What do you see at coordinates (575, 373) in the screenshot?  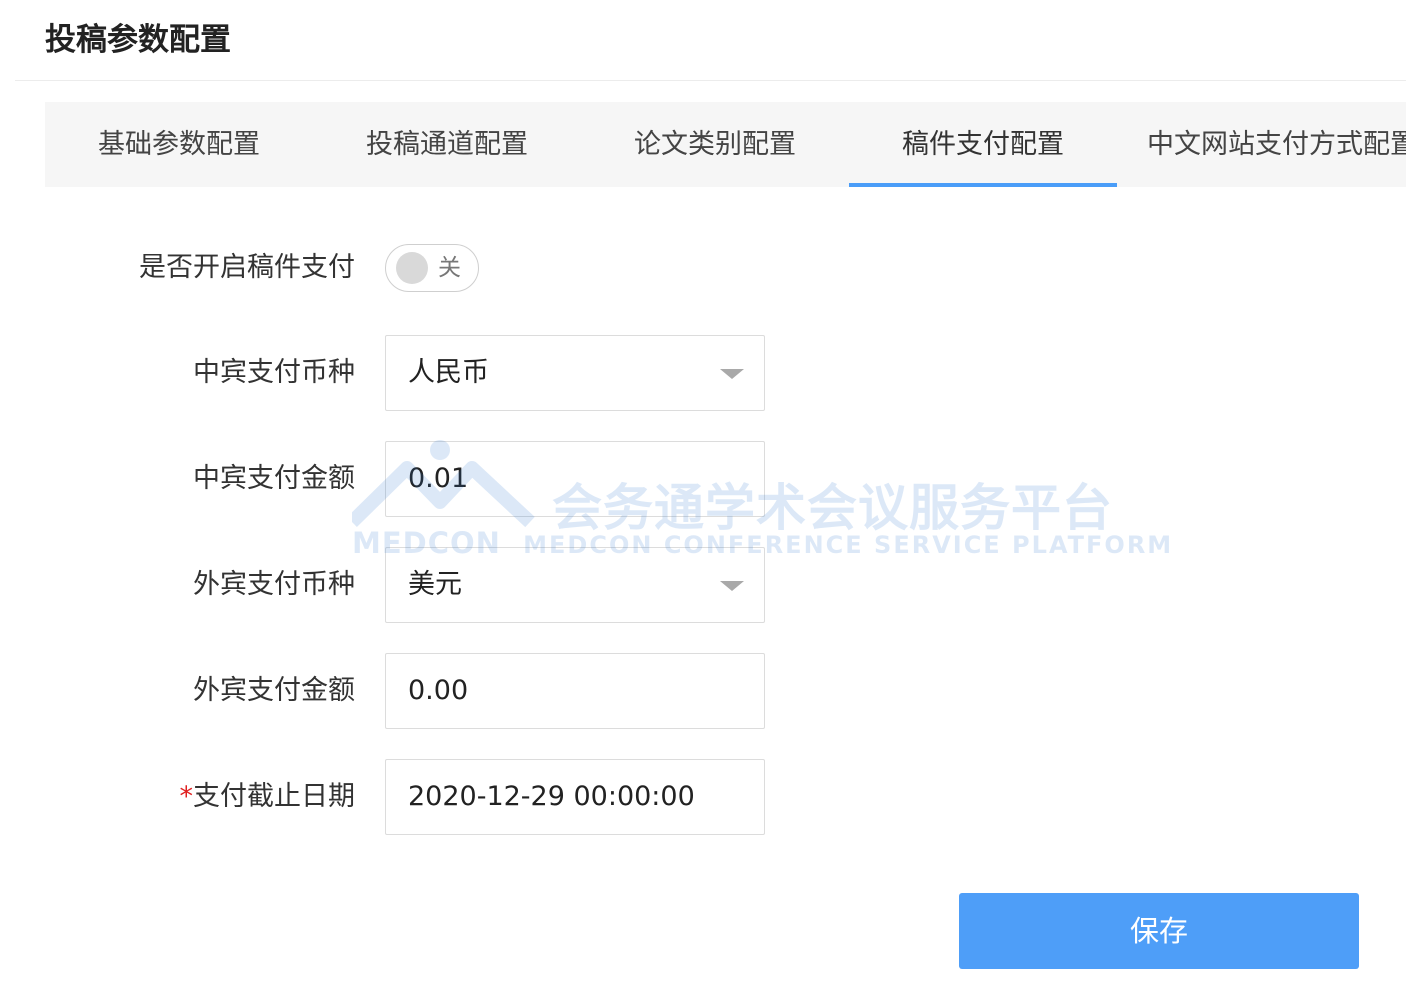 I see `domestic-currency-select: 人民币` at bounding box center [575, 373].